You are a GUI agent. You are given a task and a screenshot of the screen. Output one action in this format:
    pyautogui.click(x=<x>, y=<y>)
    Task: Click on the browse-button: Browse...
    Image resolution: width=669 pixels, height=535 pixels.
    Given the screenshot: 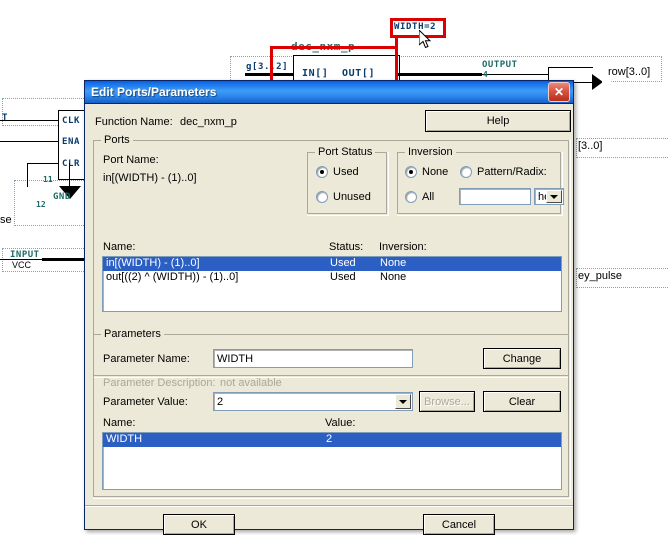 What is the action you would take?
    pyautogui.click(x=447, y=401)
    